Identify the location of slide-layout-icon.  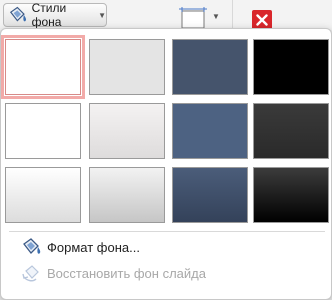
(193, 17).